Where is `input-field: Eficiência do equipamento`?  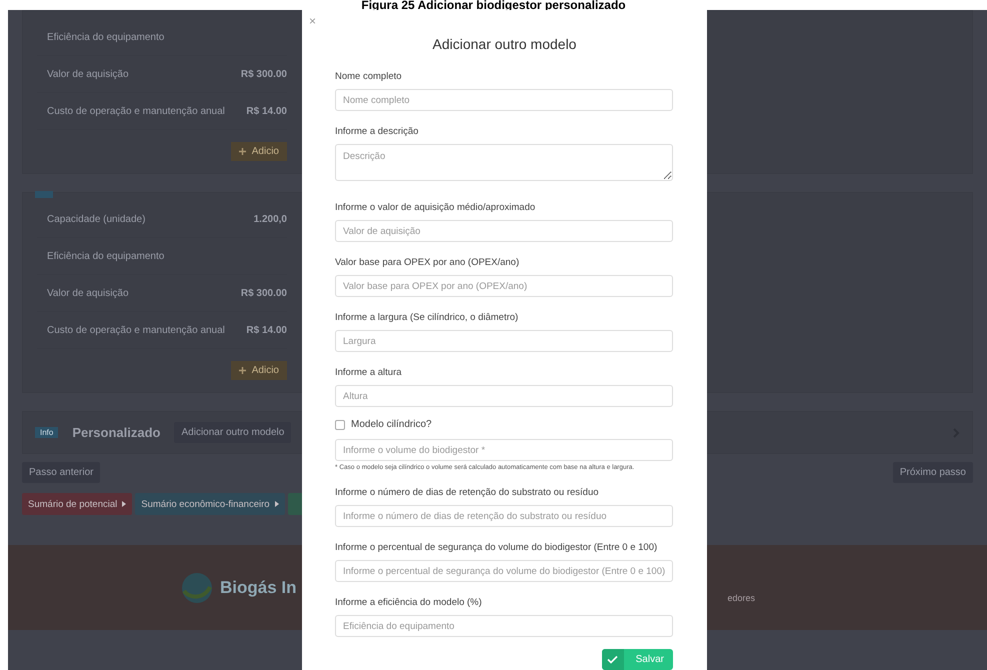 input-field: Eficiência do equipamento is located at coordinates (504, 626).